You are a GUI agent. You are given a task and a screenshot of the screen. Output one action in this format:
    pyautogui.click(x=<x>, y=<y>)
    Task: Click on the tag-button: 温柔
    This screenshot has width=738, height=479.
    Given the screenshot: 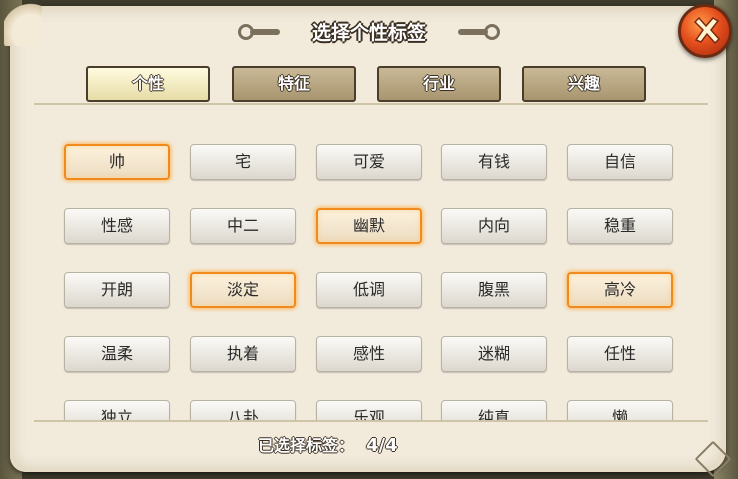 What is the action you would take?
    pyautogui.click(x=117, y=354)
    